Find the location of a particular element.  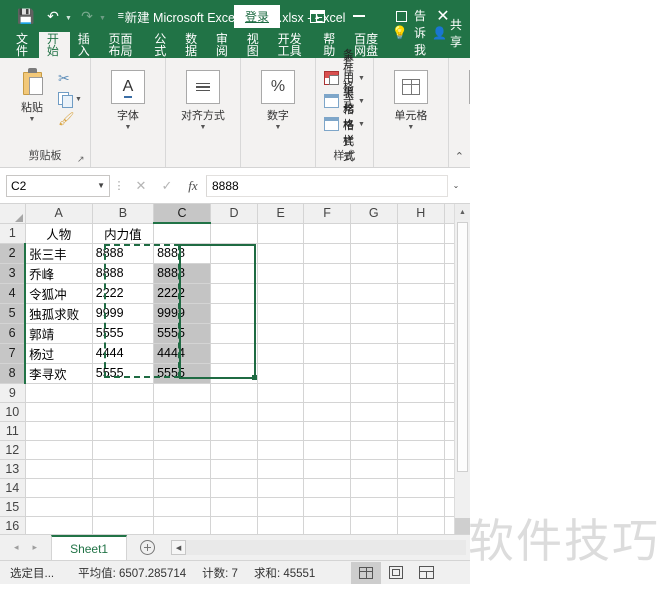

cell-h16 is located at coordinates (421, 525).